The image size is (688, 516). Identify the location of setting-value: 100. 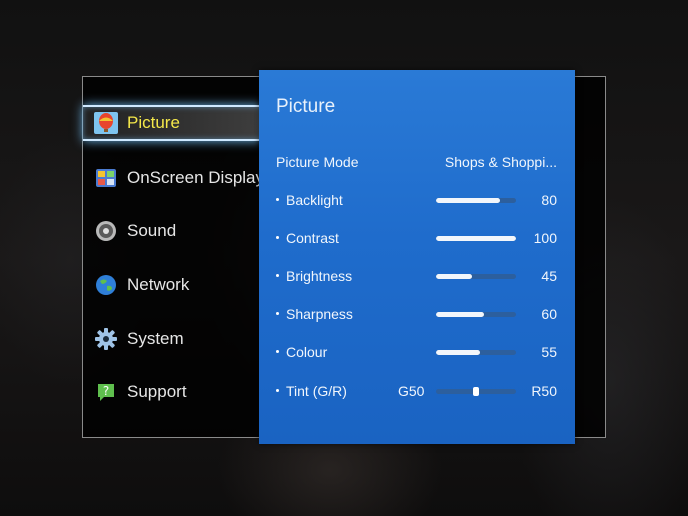
(545, 238).